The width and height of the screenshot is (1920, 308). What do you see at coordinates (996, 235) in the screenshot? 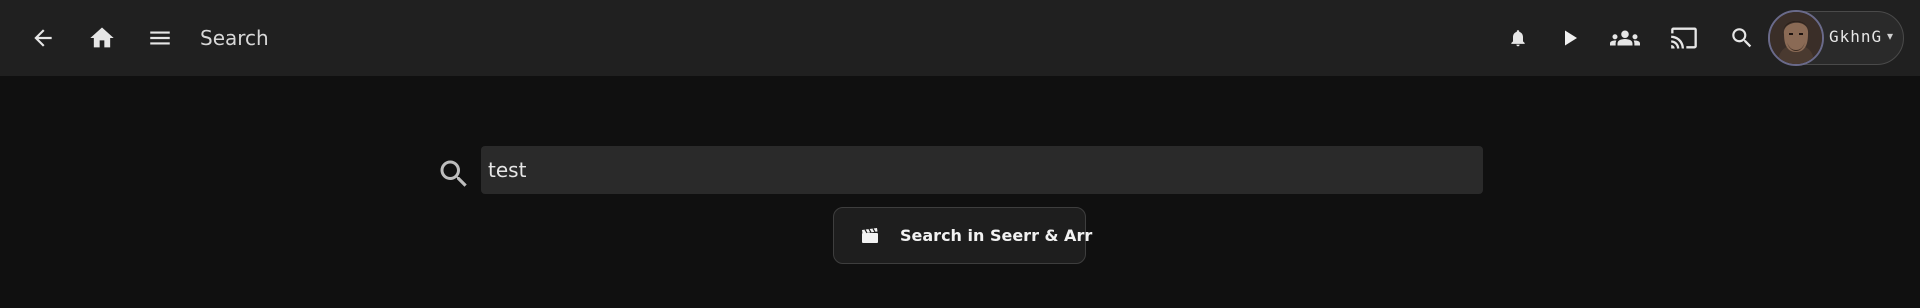
I see `search-in-seerr-label: Search in Seerr & Arr` at bounding box center [996, 235].